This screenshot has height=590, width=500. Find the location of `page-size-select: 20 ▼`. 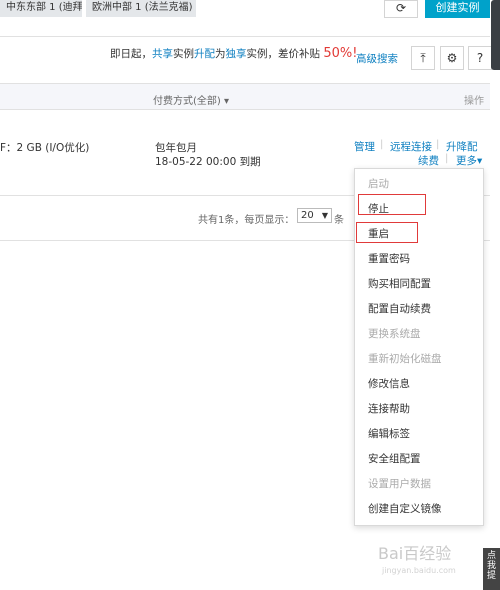

page-size-select: 20 ▼ is located at coordinates (314, 215).